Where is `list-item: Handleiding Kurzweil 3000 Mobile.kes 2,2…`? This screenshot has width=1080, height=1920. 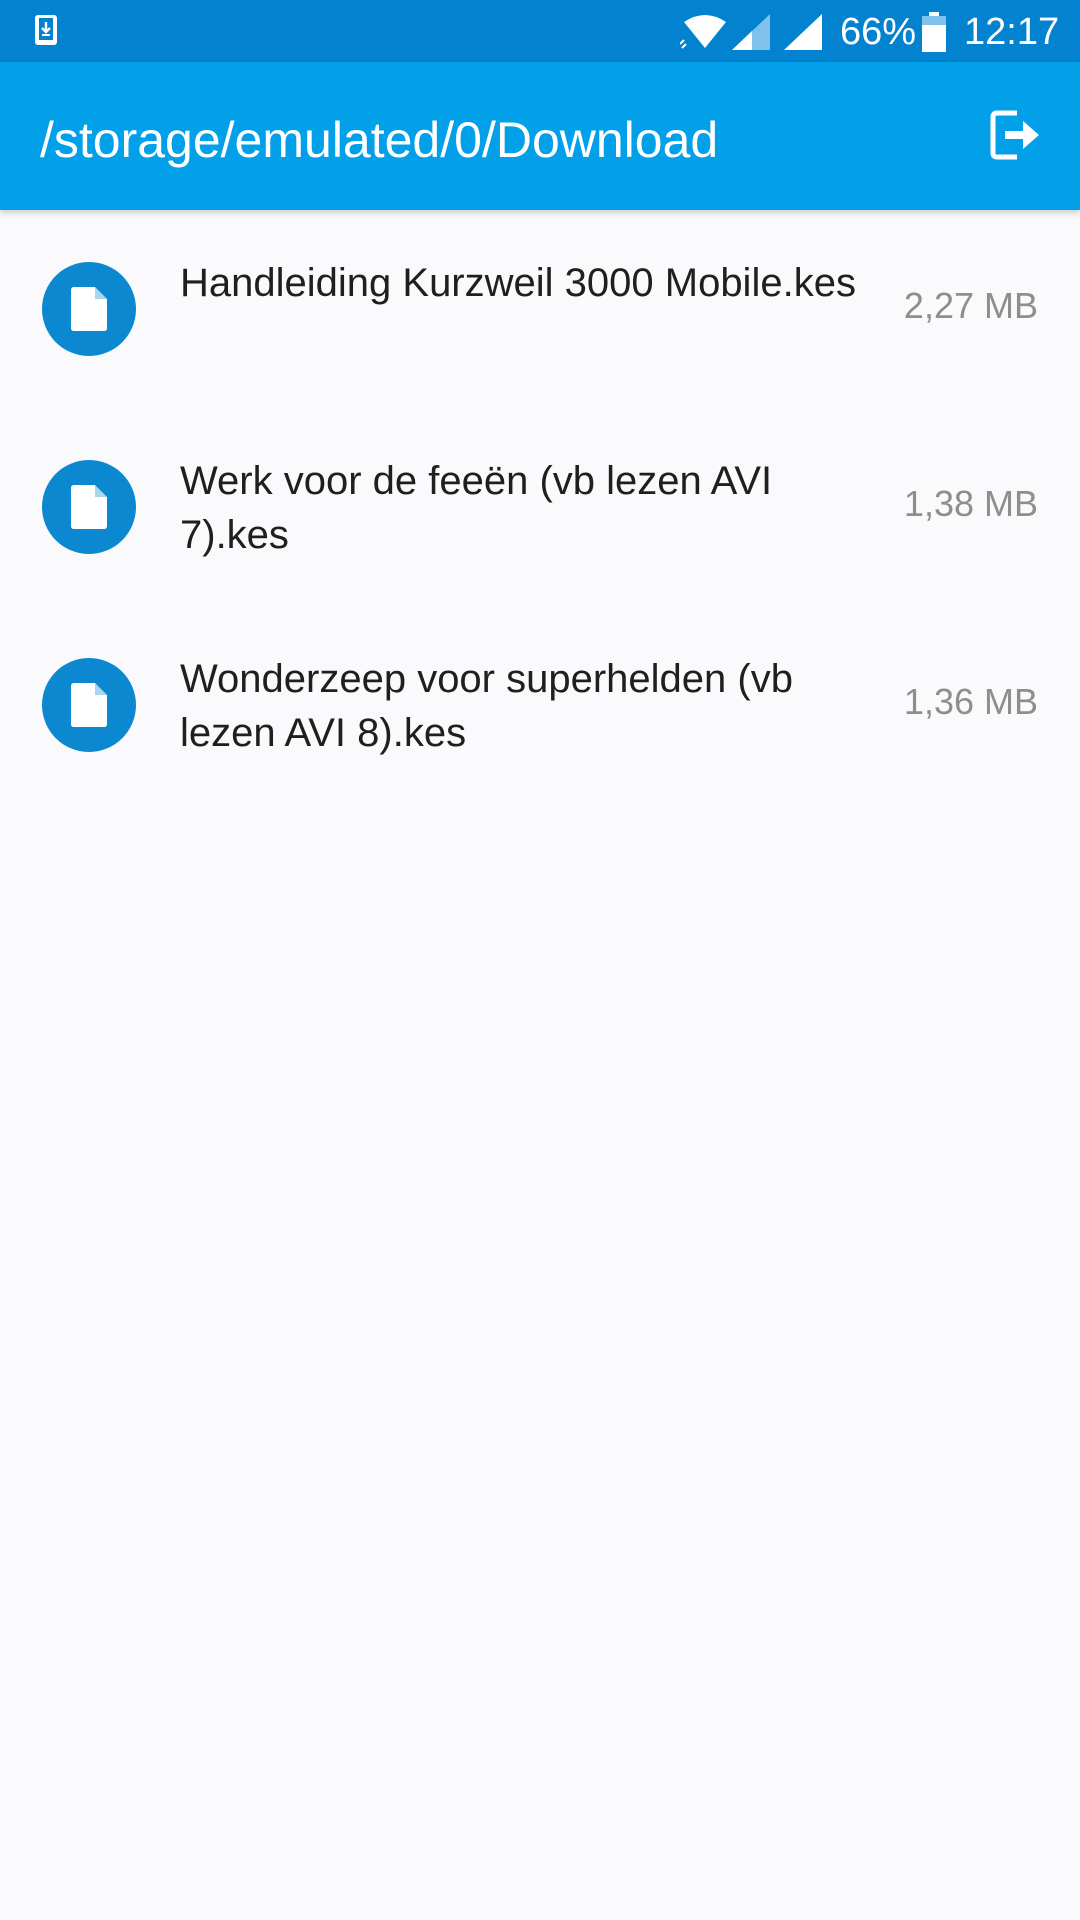 list-item: Handleiding Kurzweil 3000 Mobile.kes 2,2… is located at coordinates (540, 309).